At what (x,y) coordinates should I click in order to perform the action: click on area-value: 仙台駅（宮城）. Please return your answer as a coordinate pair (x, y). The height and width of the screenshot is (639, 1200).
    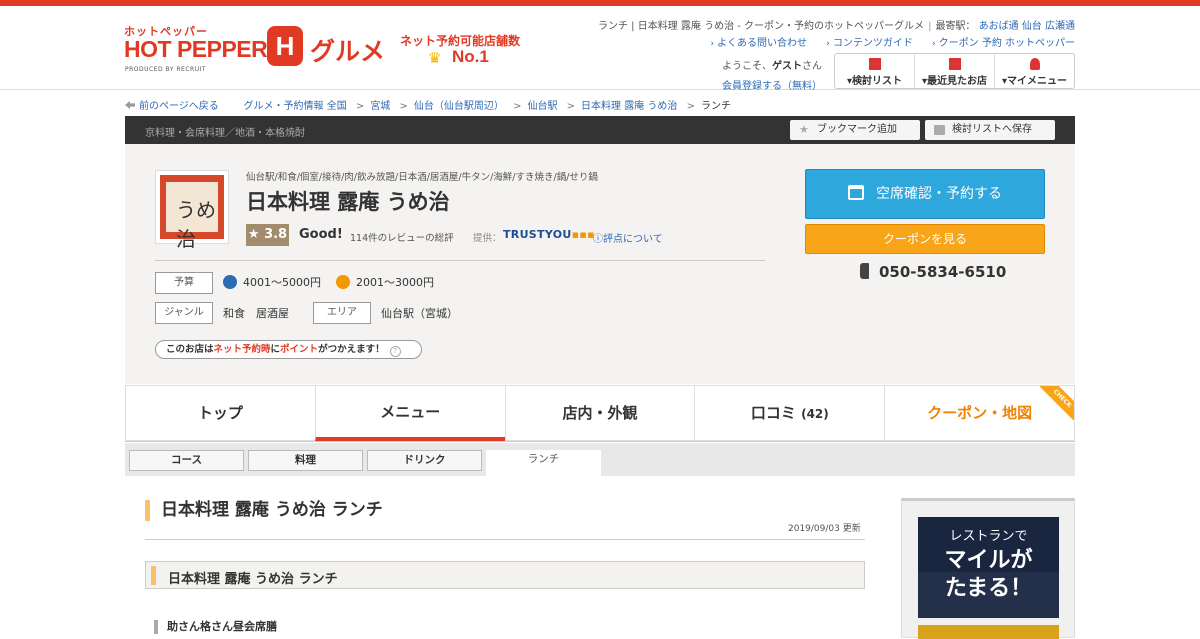
    Looking at the image, I should click on (419, 313).